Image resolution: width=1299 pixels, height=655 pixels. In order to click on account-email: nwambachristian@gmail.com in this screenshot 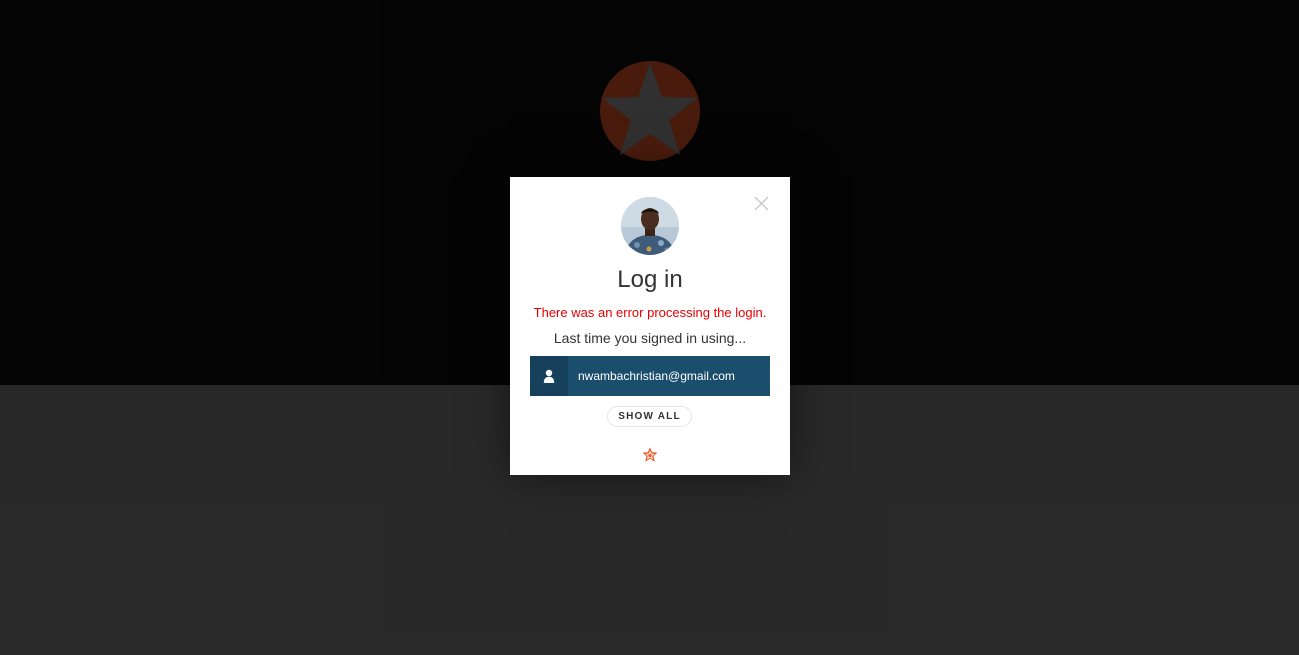, I will do `click(656, 376)`.